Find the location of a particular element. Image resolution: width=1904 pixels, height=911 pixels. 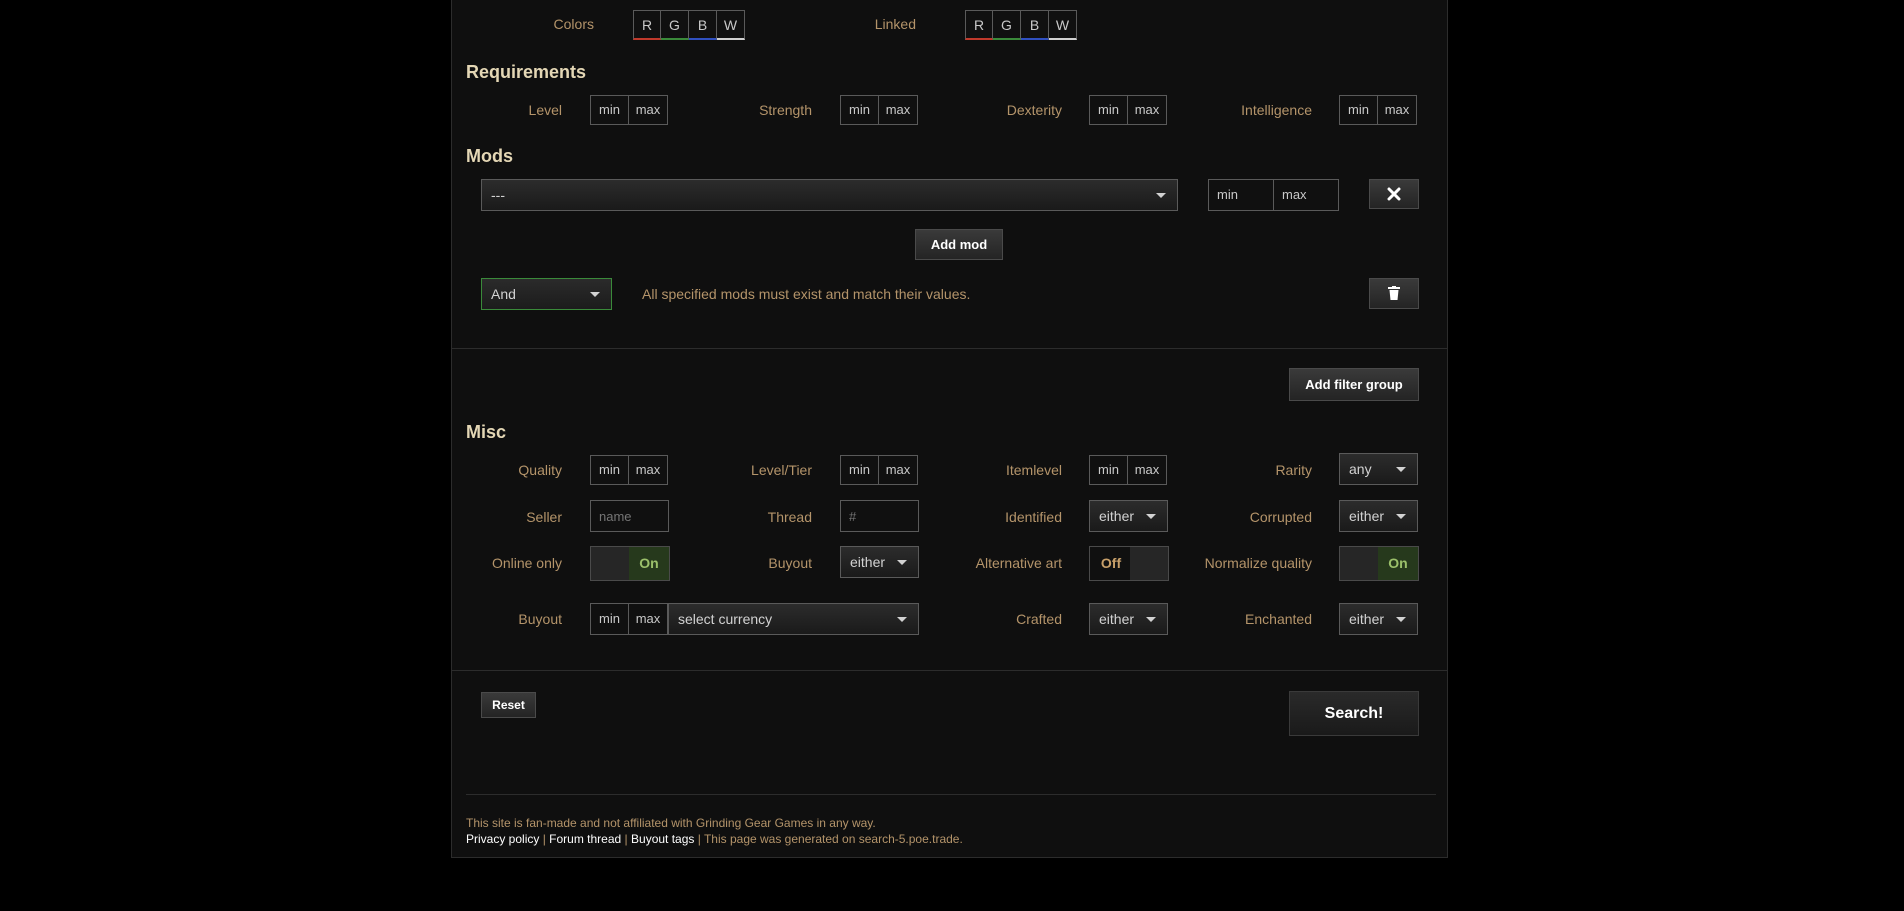

group-type-select: And is located at coordinates (546, 294).